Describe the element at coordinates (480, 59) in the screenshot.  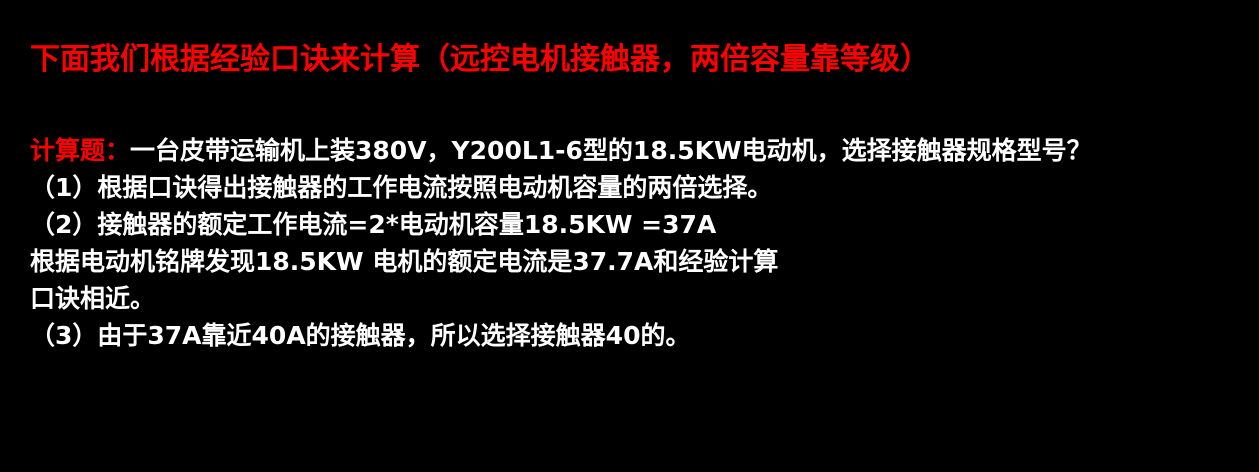
I see `slide-title: 下面我们根据经验口诀来计算（远控电机接触器，两倍容量靠等级）` at that location.